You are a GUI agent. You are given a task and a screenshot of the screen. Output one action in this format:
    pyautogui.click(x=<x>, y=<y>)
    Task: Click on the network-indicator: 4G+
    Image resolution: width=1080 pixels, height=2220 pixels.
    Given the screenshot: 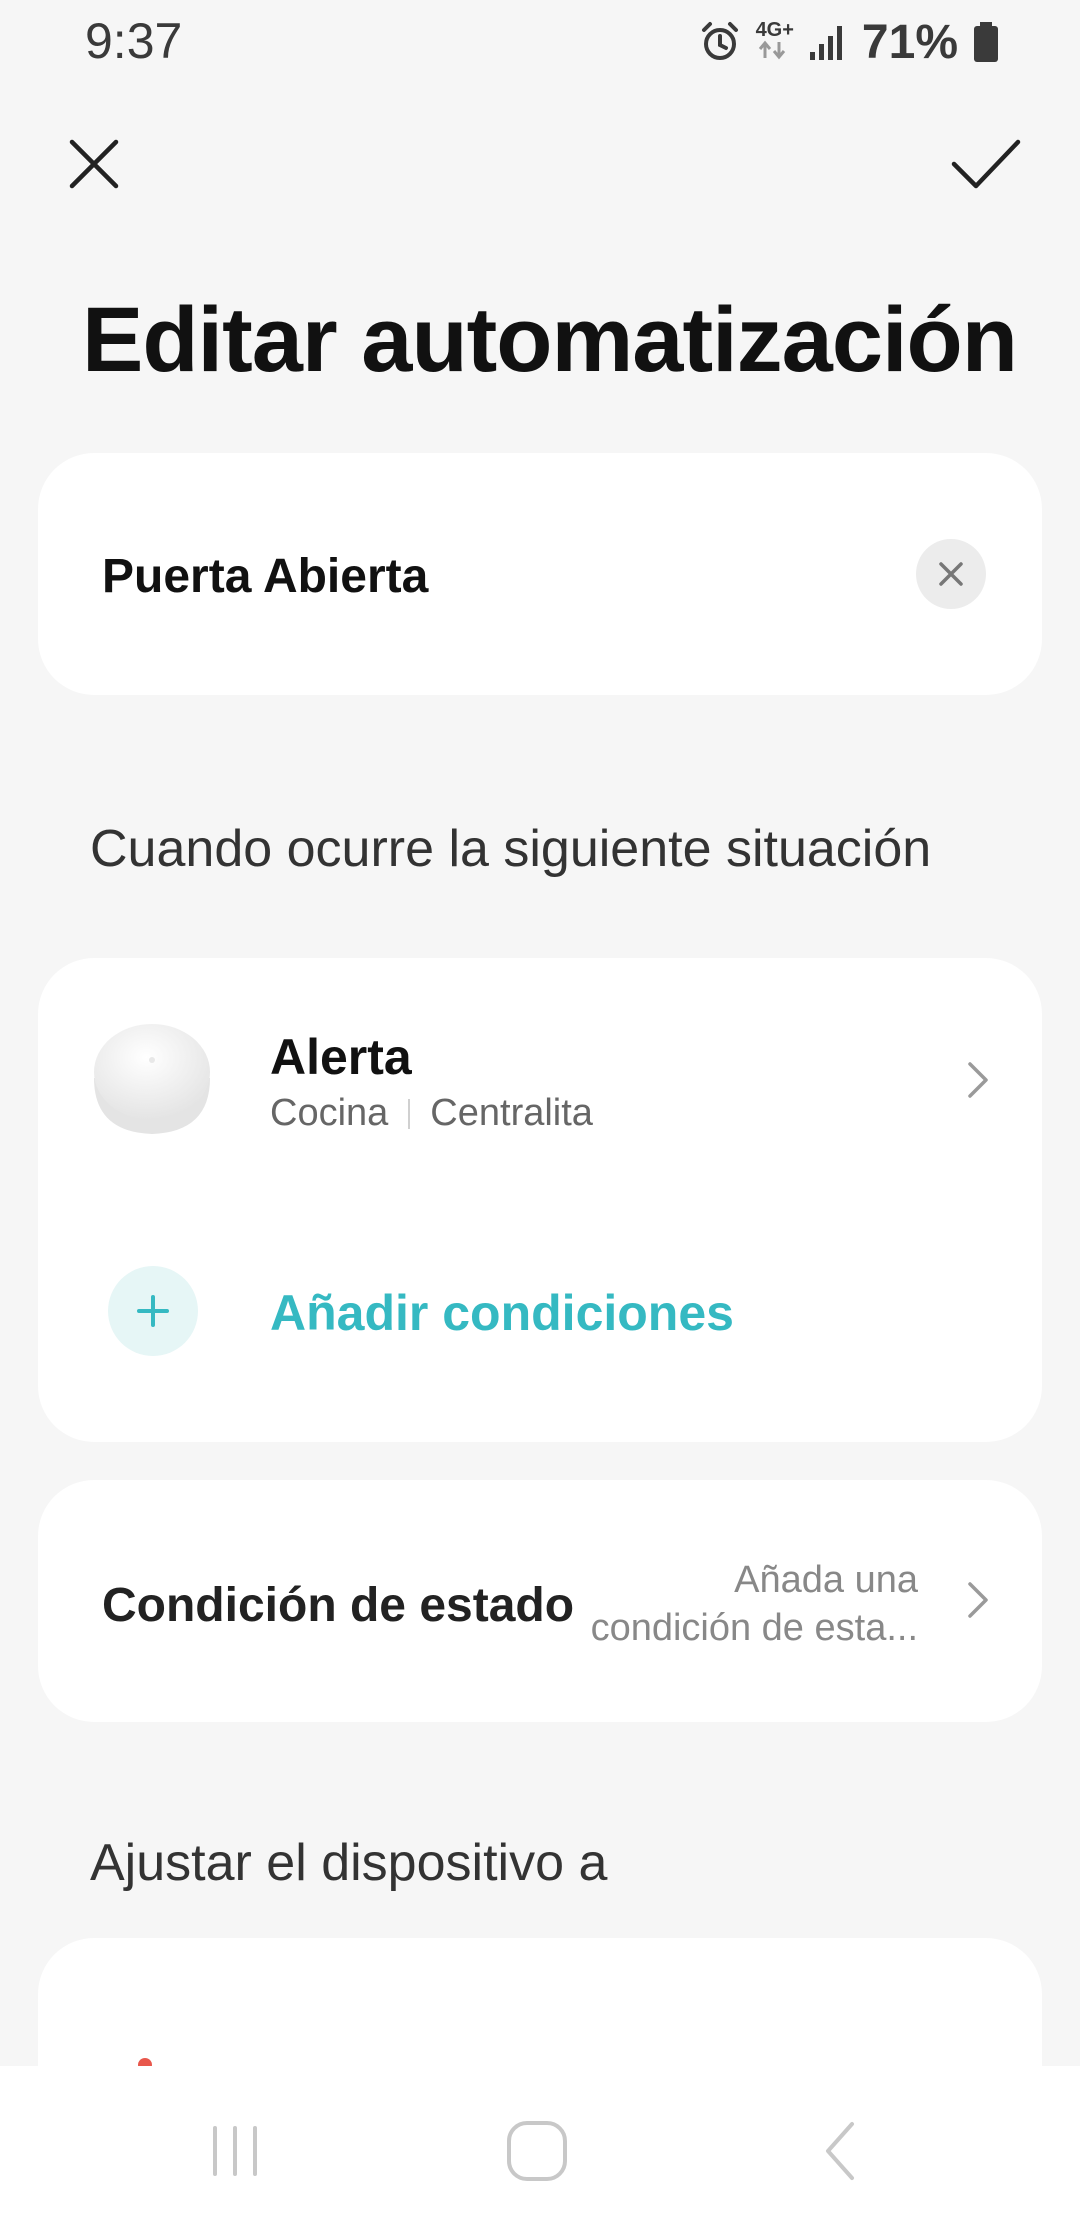 What is the action you would take?
    pyautogui.click(x=775, y=42)
    